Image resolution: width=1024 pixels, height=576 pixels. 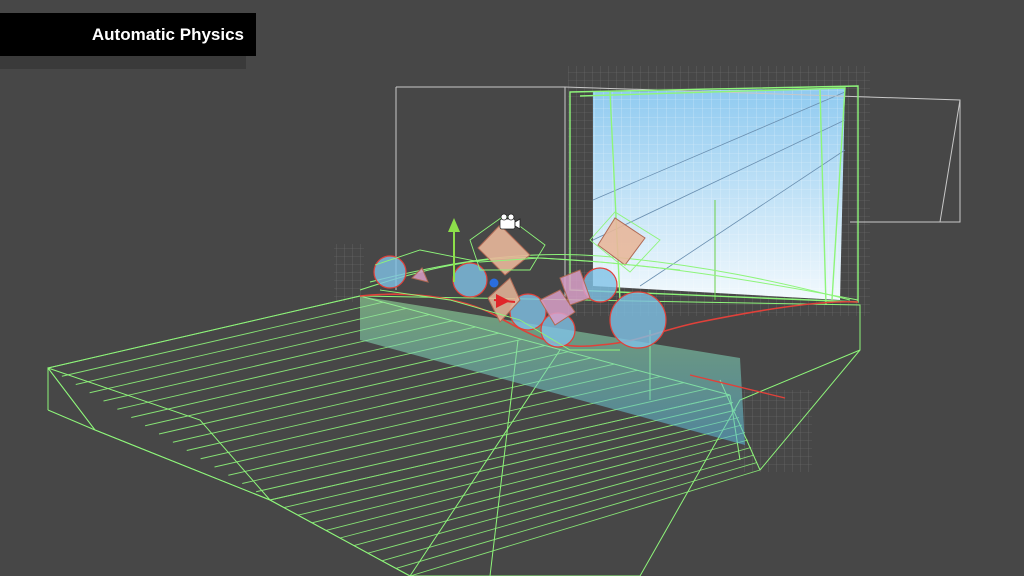 What do you see at coordinates (510, 221) in the screenshot?
I see `camera-icon` at bounding box center [510, 221].